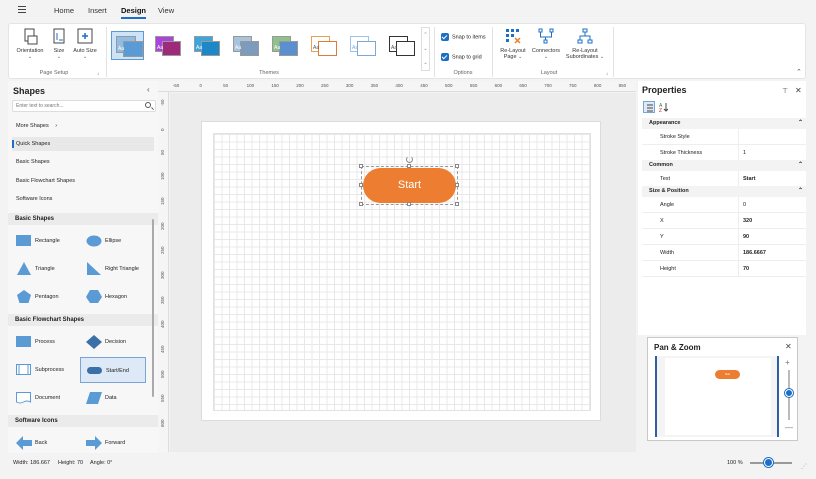 The image size is (816, 479). Describe the element at coordinates (117, 371) in the screenshot. I see `shape-label: Start/End` at that location.